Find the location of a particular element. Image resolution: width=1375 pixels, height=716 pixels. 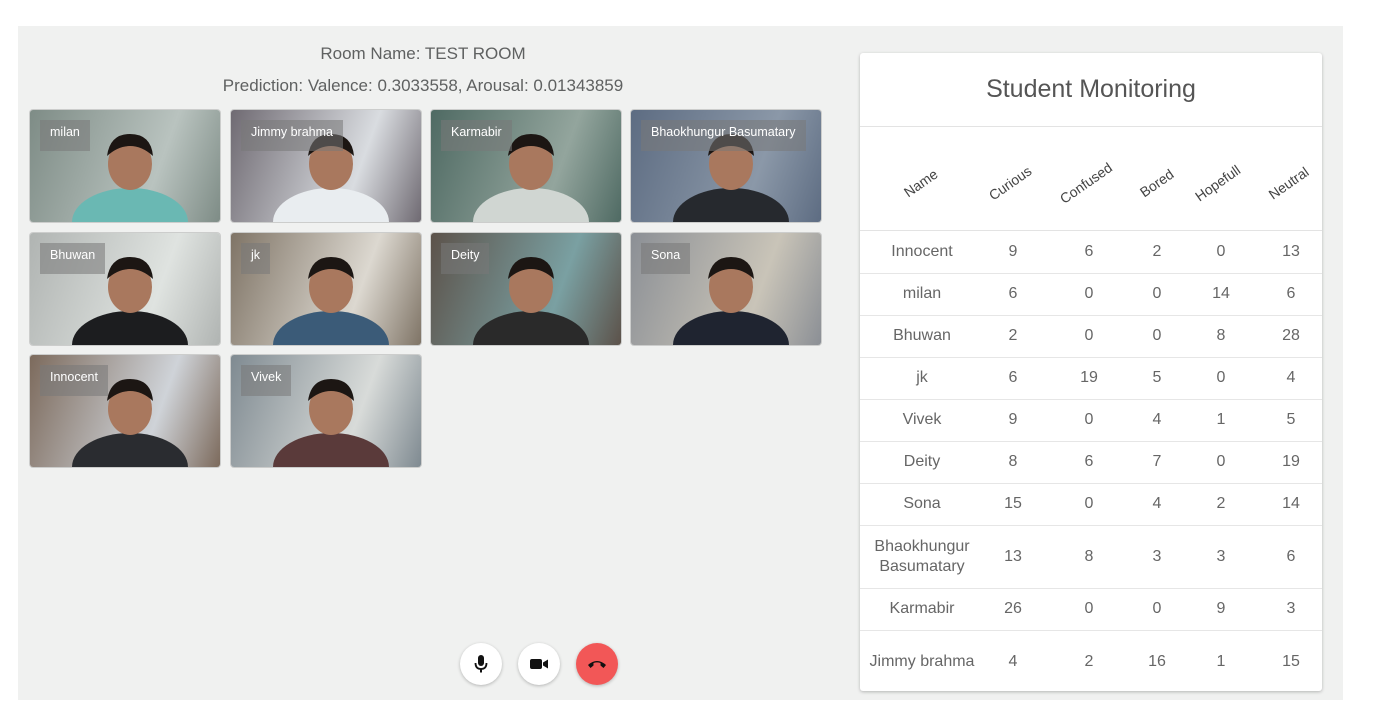

microphone-button is located at coordinates (481, 664).